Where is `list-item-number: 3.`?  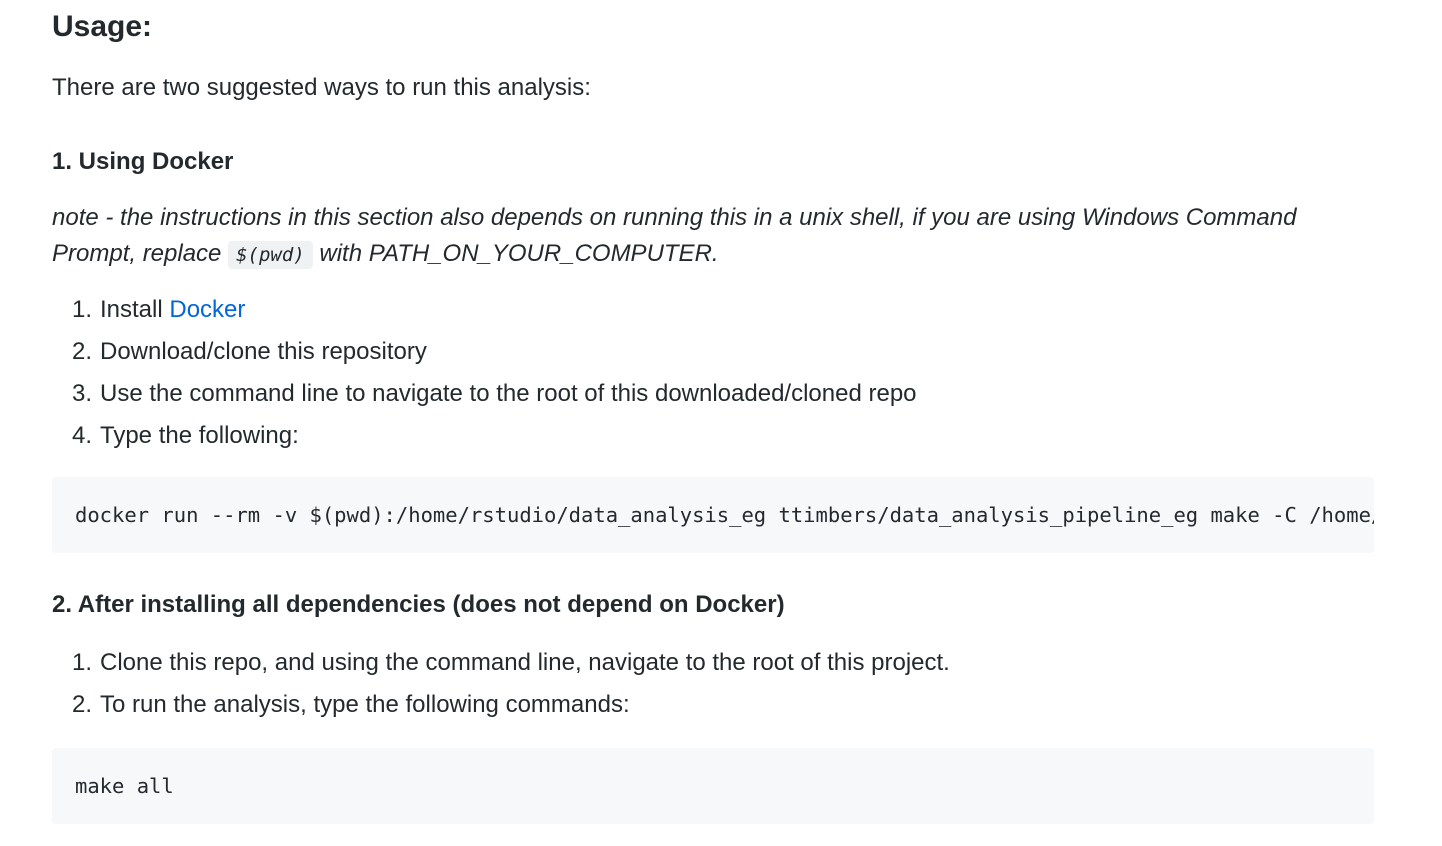 list-item-number: 3. is located at coordinates (81, 393).